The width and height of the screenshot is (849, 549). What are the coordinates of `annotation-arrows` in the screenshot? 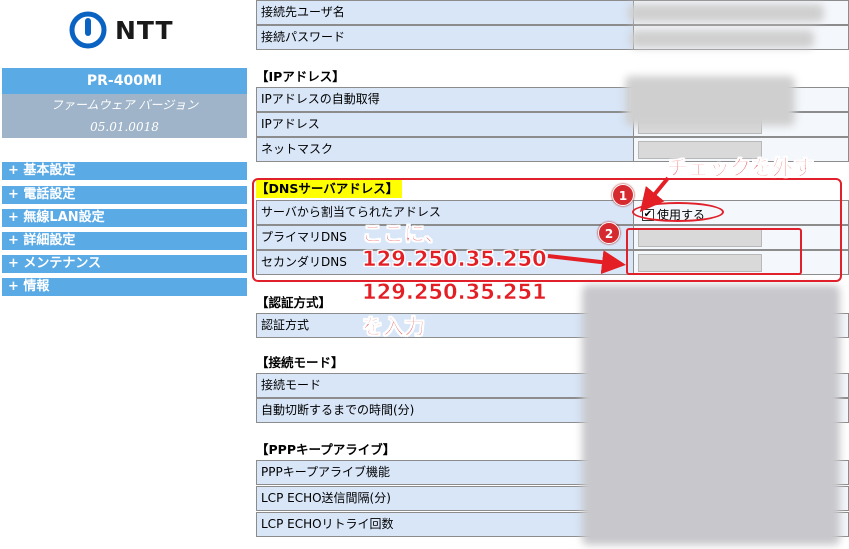 It's located at (608, 225).